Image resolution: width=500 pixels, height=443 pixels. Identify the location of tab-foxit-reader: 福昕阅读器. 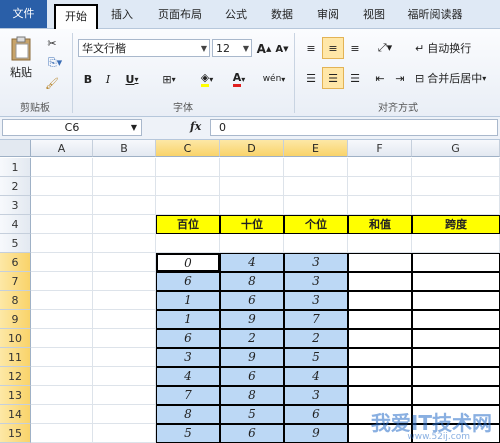
(435, 16).